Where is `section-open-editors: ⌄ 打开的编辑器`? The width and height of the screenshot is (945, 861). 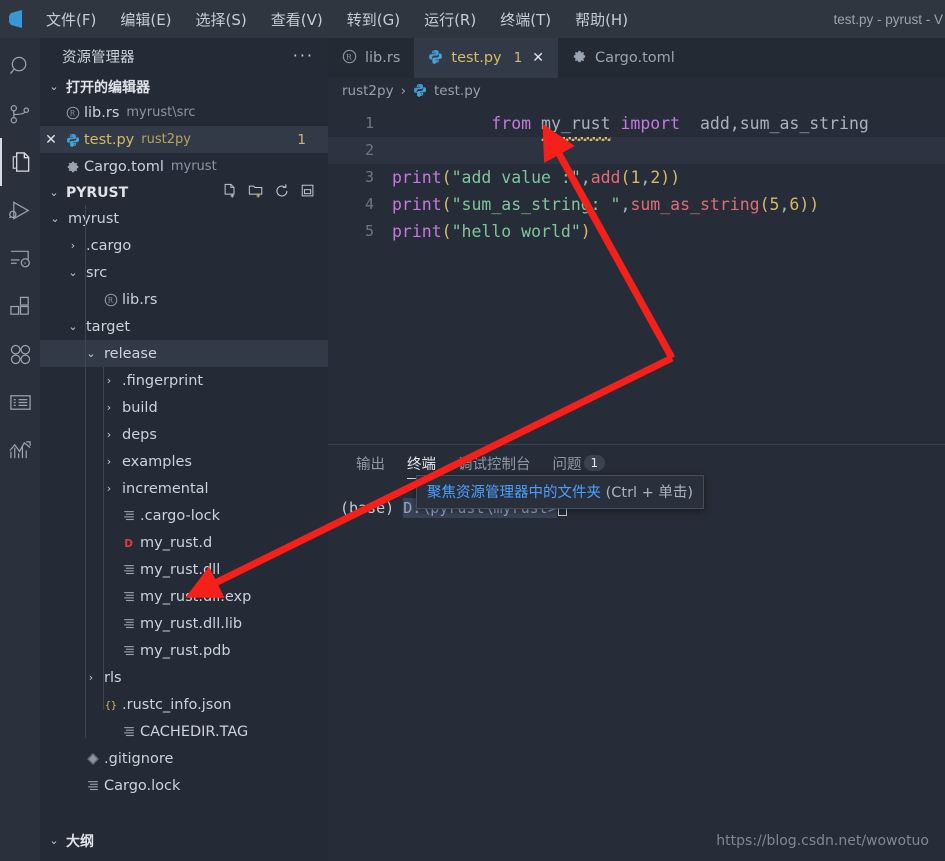
section-open-editors: ⌄ 打开的编辑器 is located at coordinates (184, 86).